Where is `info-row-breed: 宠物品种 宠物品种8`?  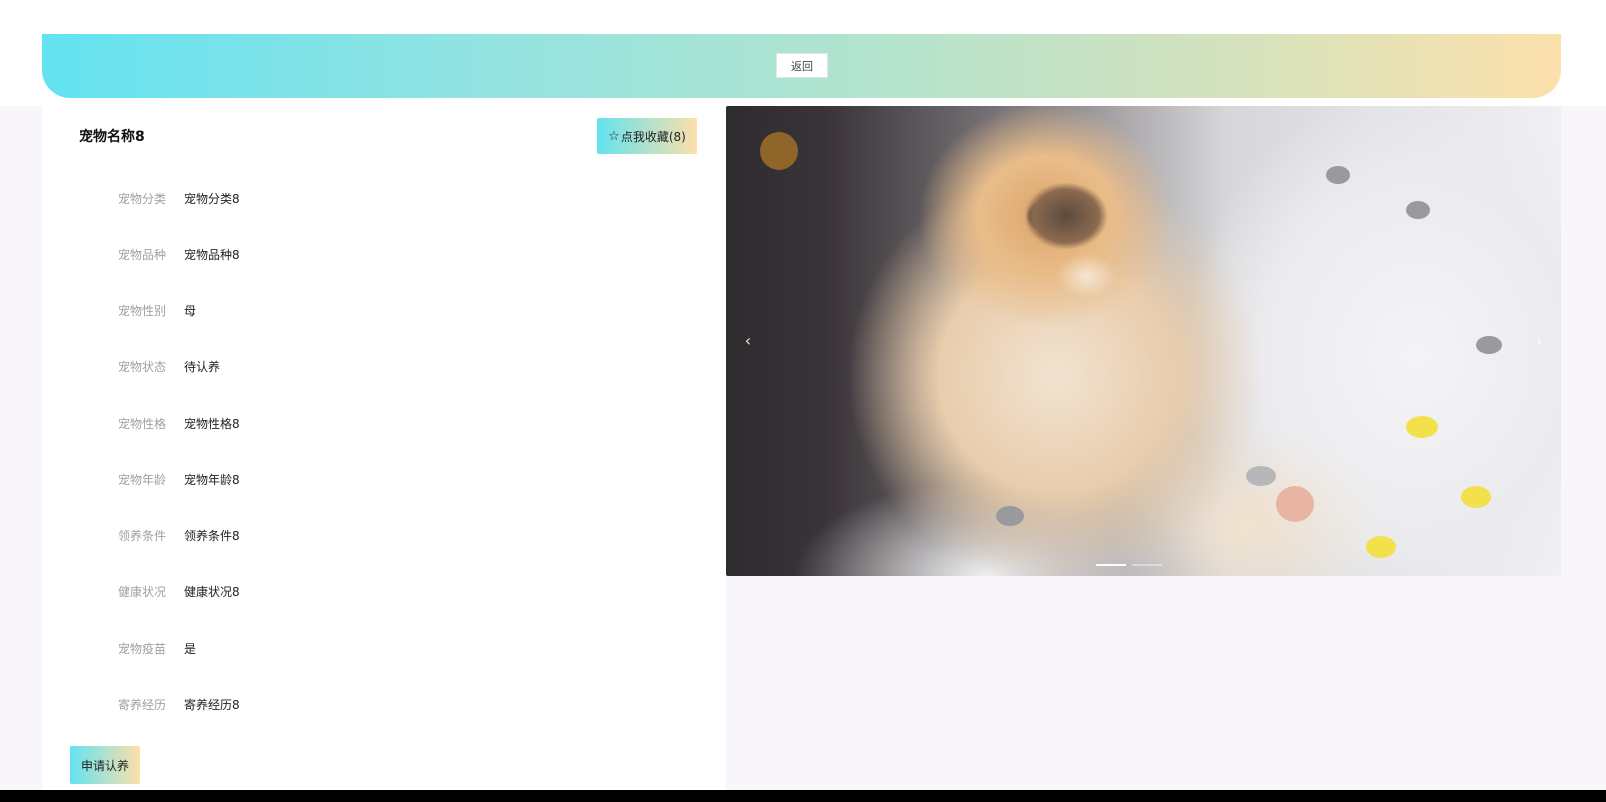
info-row-breed: 宠物品种 宠物品种8 is located at coordinates (350, 254).